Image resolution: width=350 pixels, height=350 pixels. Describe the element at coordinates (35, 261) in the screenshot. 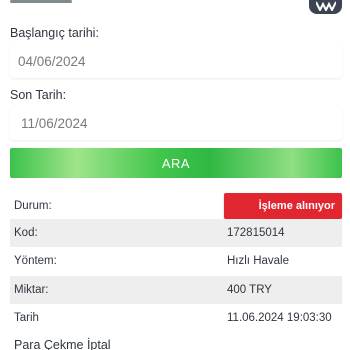

I see `method-label: Yöntem:` at that location.